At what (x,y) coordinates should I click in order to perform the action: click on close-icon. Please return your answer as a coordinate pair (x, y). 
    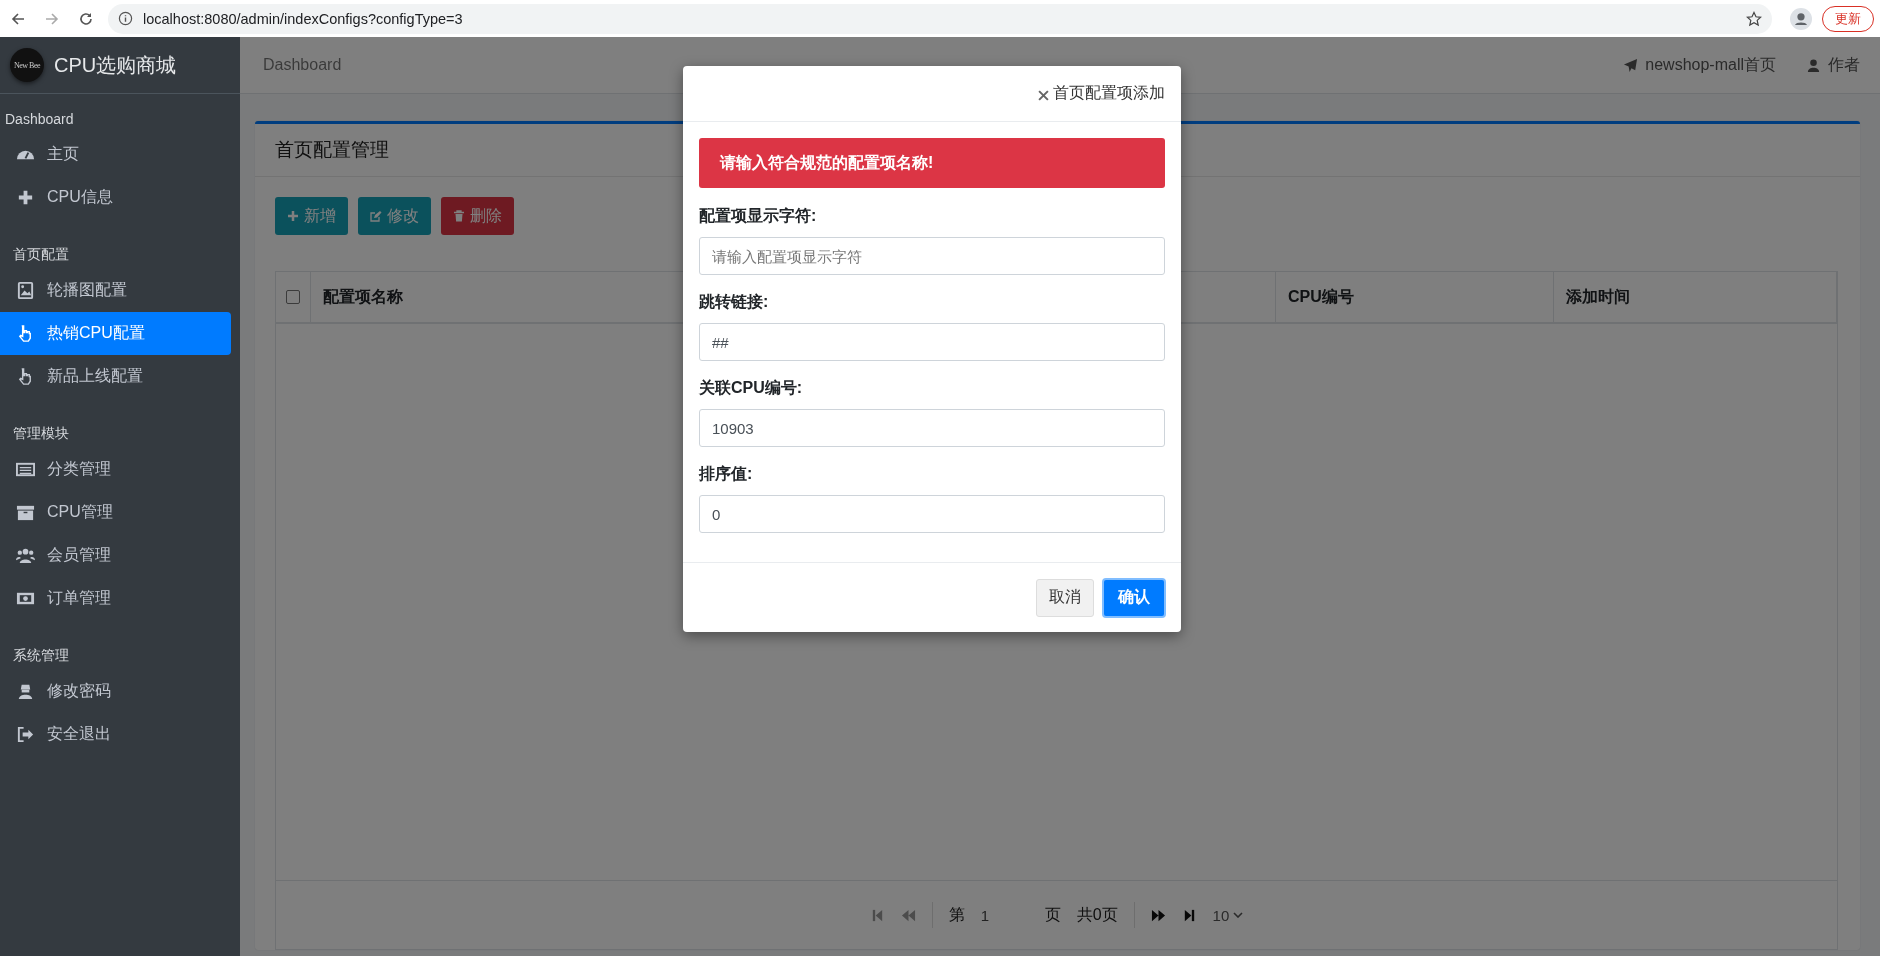
    Looking at the image, I should click on (1043, 95).